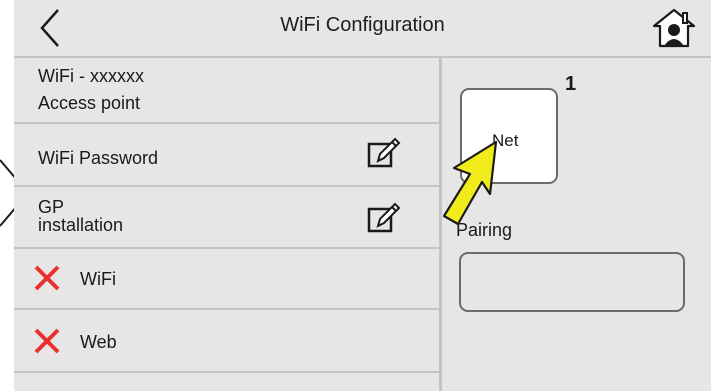 This screenshot has height=391, width=723. I want to click on menu-item-wifi: WiFi, so click(226, 279).